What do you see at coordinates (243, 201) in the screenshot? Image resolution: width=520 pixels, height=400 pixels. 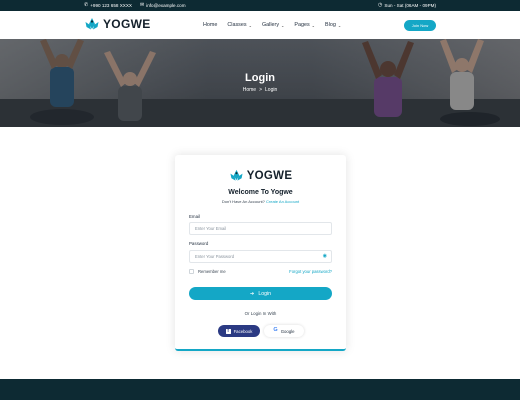 I see `signup-prompt-text: Don't Have An Account?` at bounding box center [243, 201].